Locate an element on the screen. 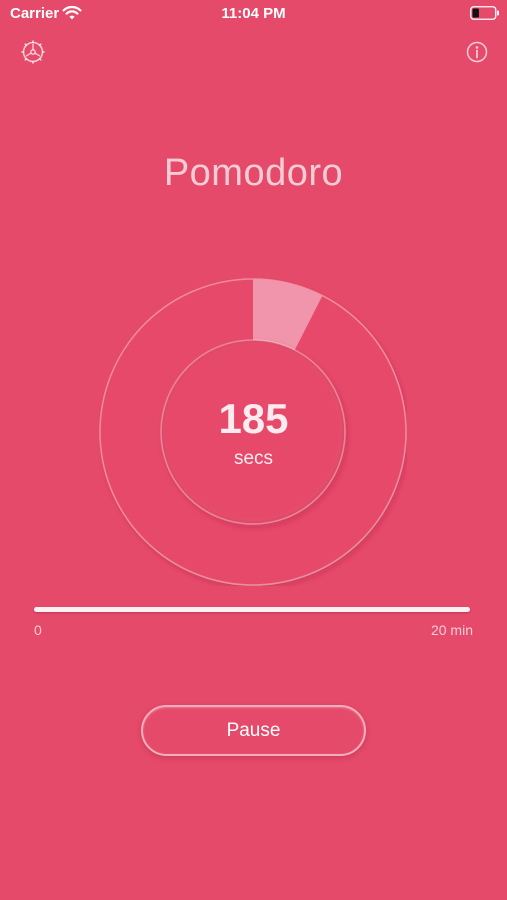  pause-button: Pause is located at coordinates (253, 730).